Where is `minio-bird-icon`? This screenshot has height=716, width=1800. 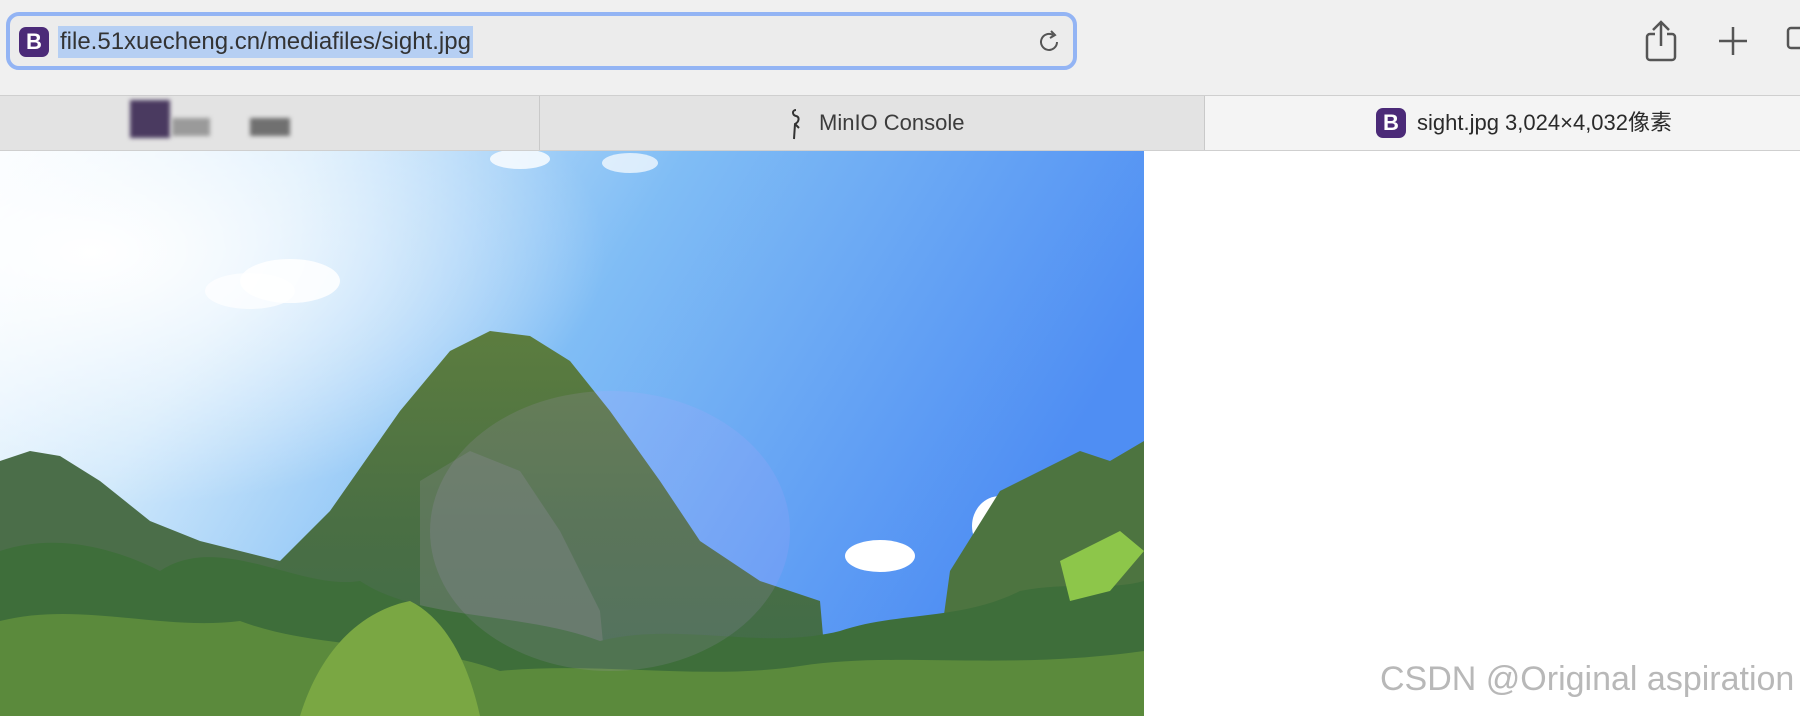 minio-bird-icon is located at coordinates (796, 124).